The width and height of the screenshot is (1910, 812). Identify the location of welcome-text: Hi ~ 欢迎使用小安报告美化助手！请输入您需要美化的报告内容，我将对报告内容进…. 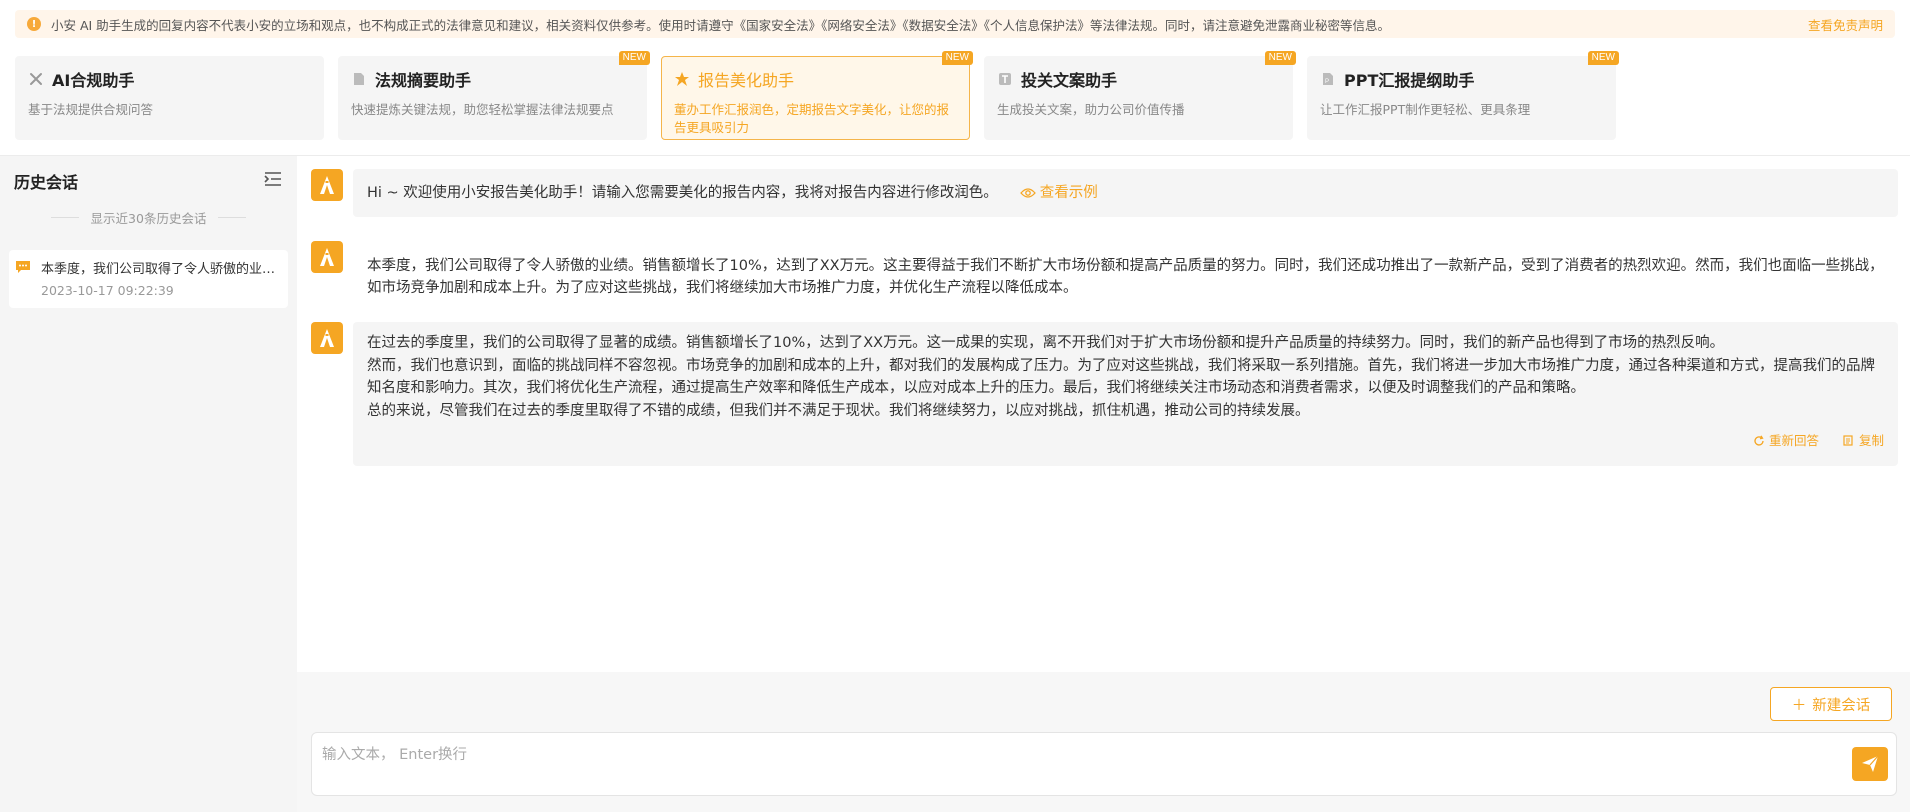
(682, 193).